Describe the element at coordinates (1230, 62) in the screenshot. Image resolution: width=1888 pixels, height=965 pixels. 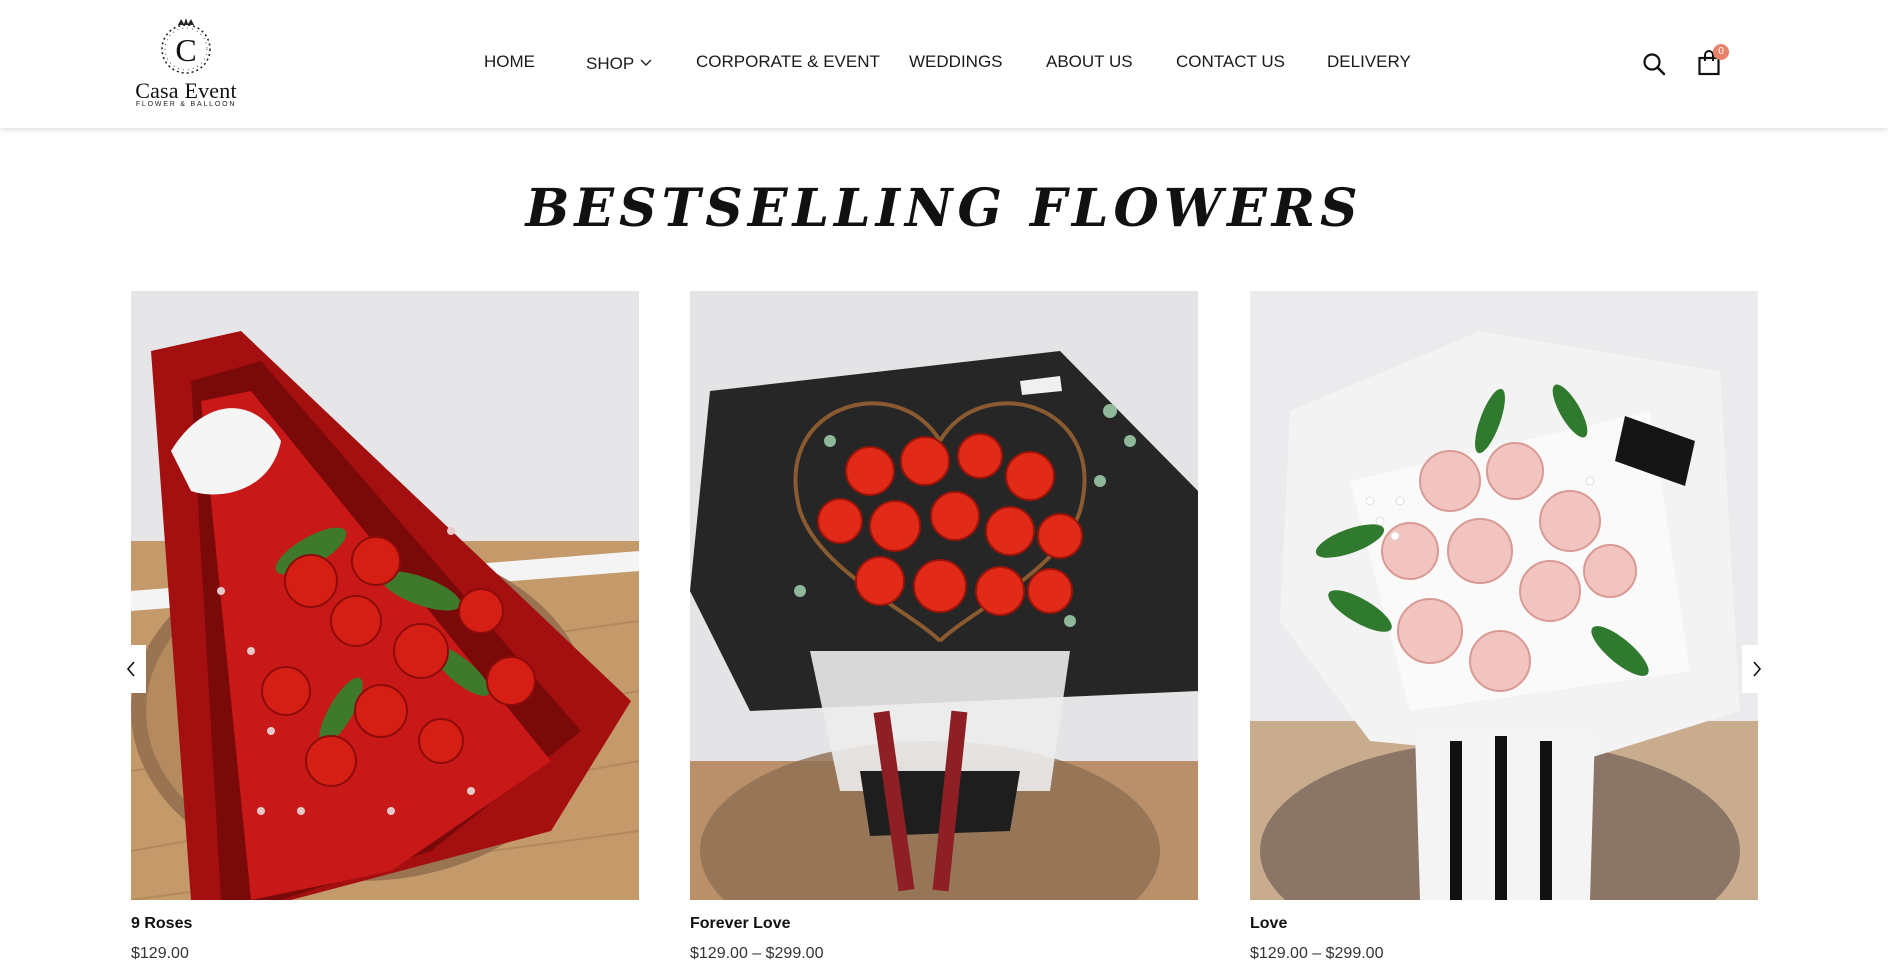
I see `nav-contact-us: CONTACT US` at that location.